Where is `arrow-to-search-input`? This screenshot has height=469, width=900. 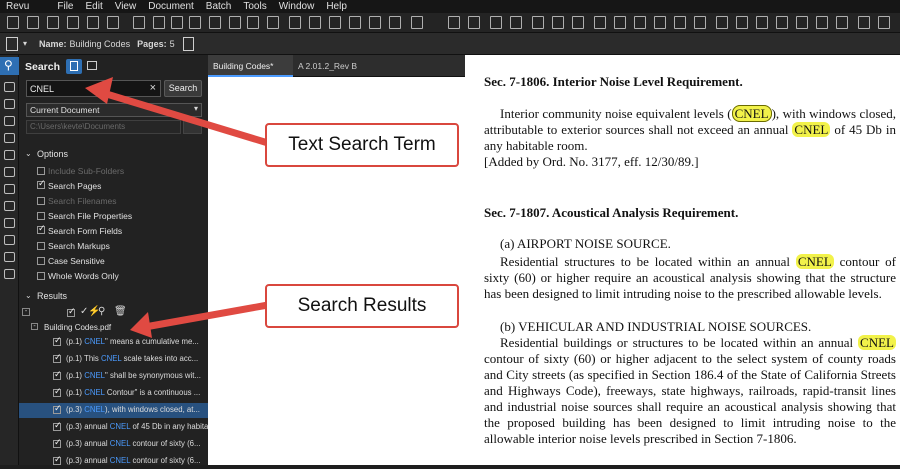
arrow-to-search-input is located at coordinates (177, 112).